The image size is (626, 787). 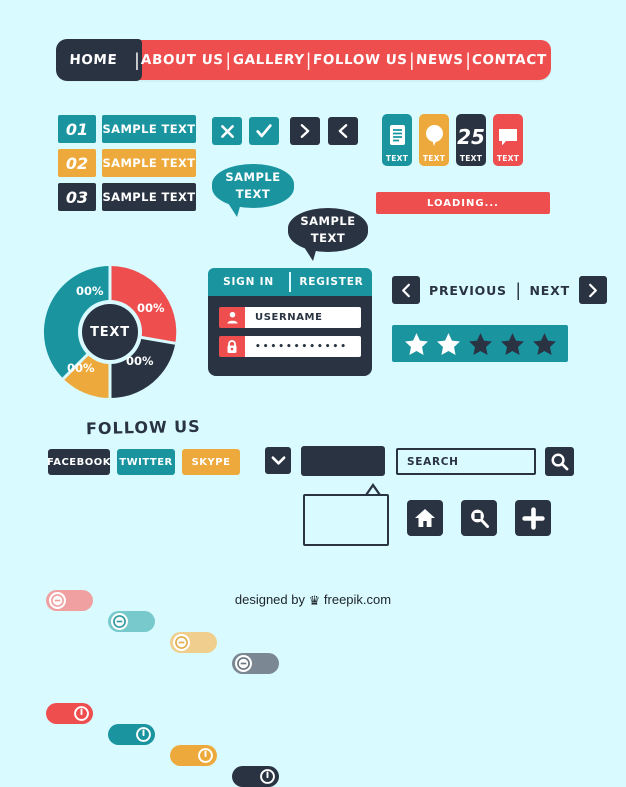 I want to click on search-submit-button, so click(x=559, y=461).